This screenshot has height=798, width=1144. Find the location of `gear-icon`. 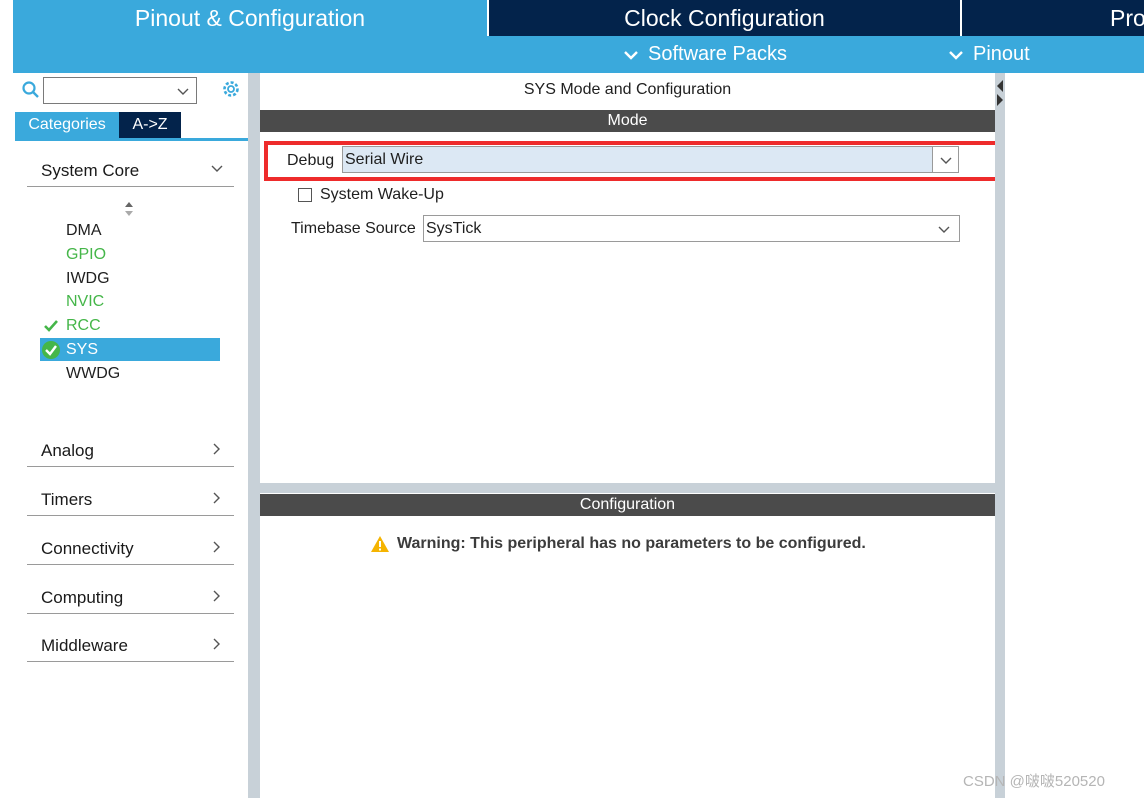

gear-icon is located at coordinates (231, 89).